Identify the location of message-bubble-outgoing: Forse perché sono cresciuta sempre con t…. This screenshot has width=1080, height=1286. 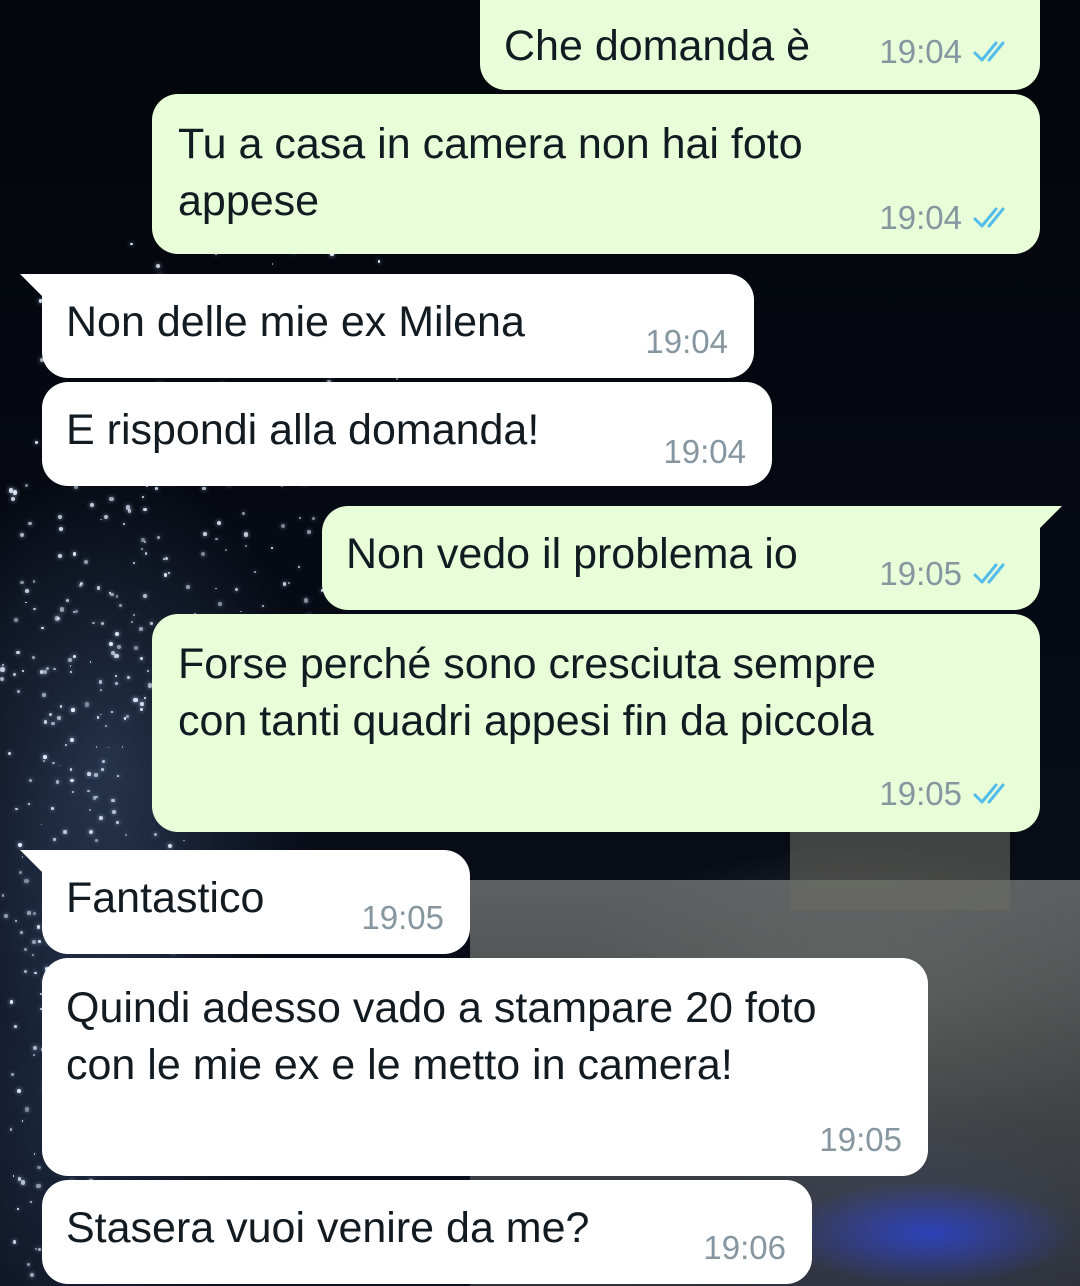
(596, 723).